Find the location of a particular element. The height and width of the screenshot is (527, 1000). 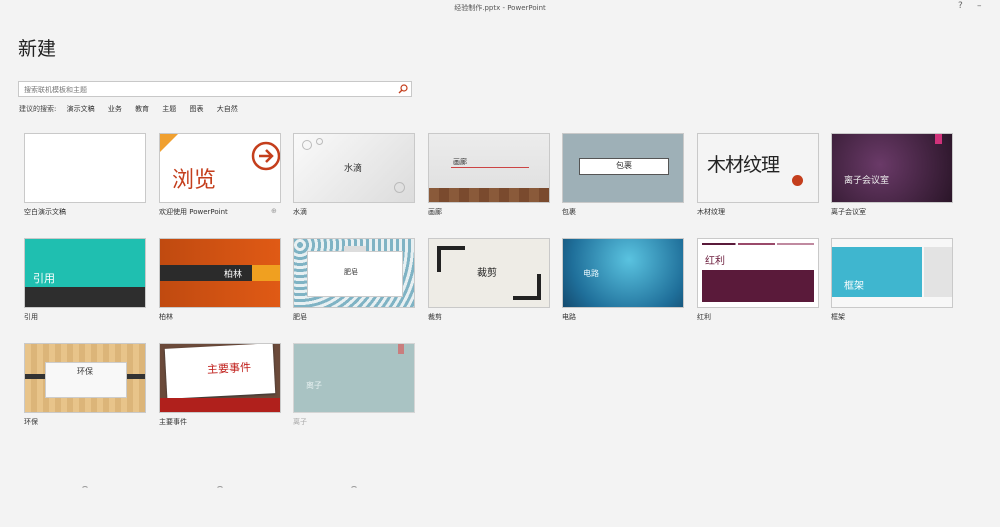

thumb-text: 木材纹理 is located at coordinates (743, 165).